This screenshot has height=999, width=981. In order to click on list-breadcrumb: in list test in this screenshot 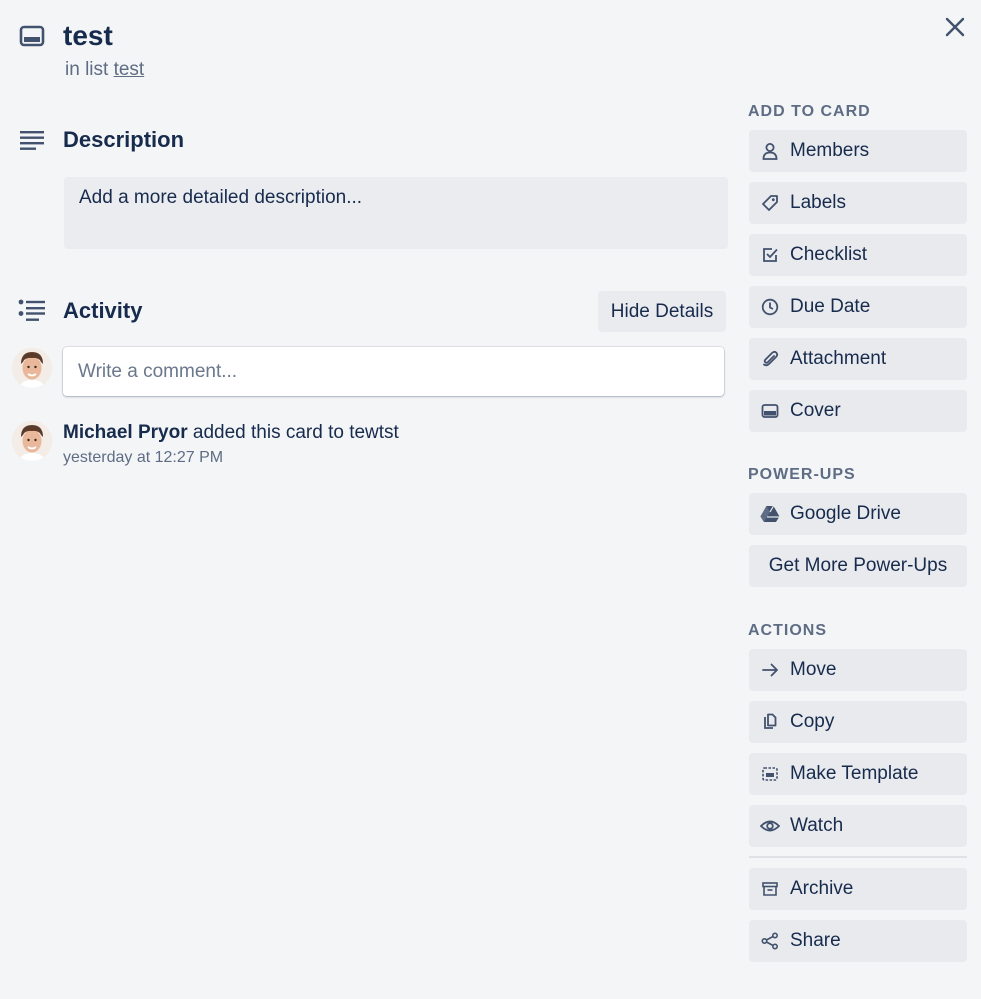, I will do `click(104, 70)`.